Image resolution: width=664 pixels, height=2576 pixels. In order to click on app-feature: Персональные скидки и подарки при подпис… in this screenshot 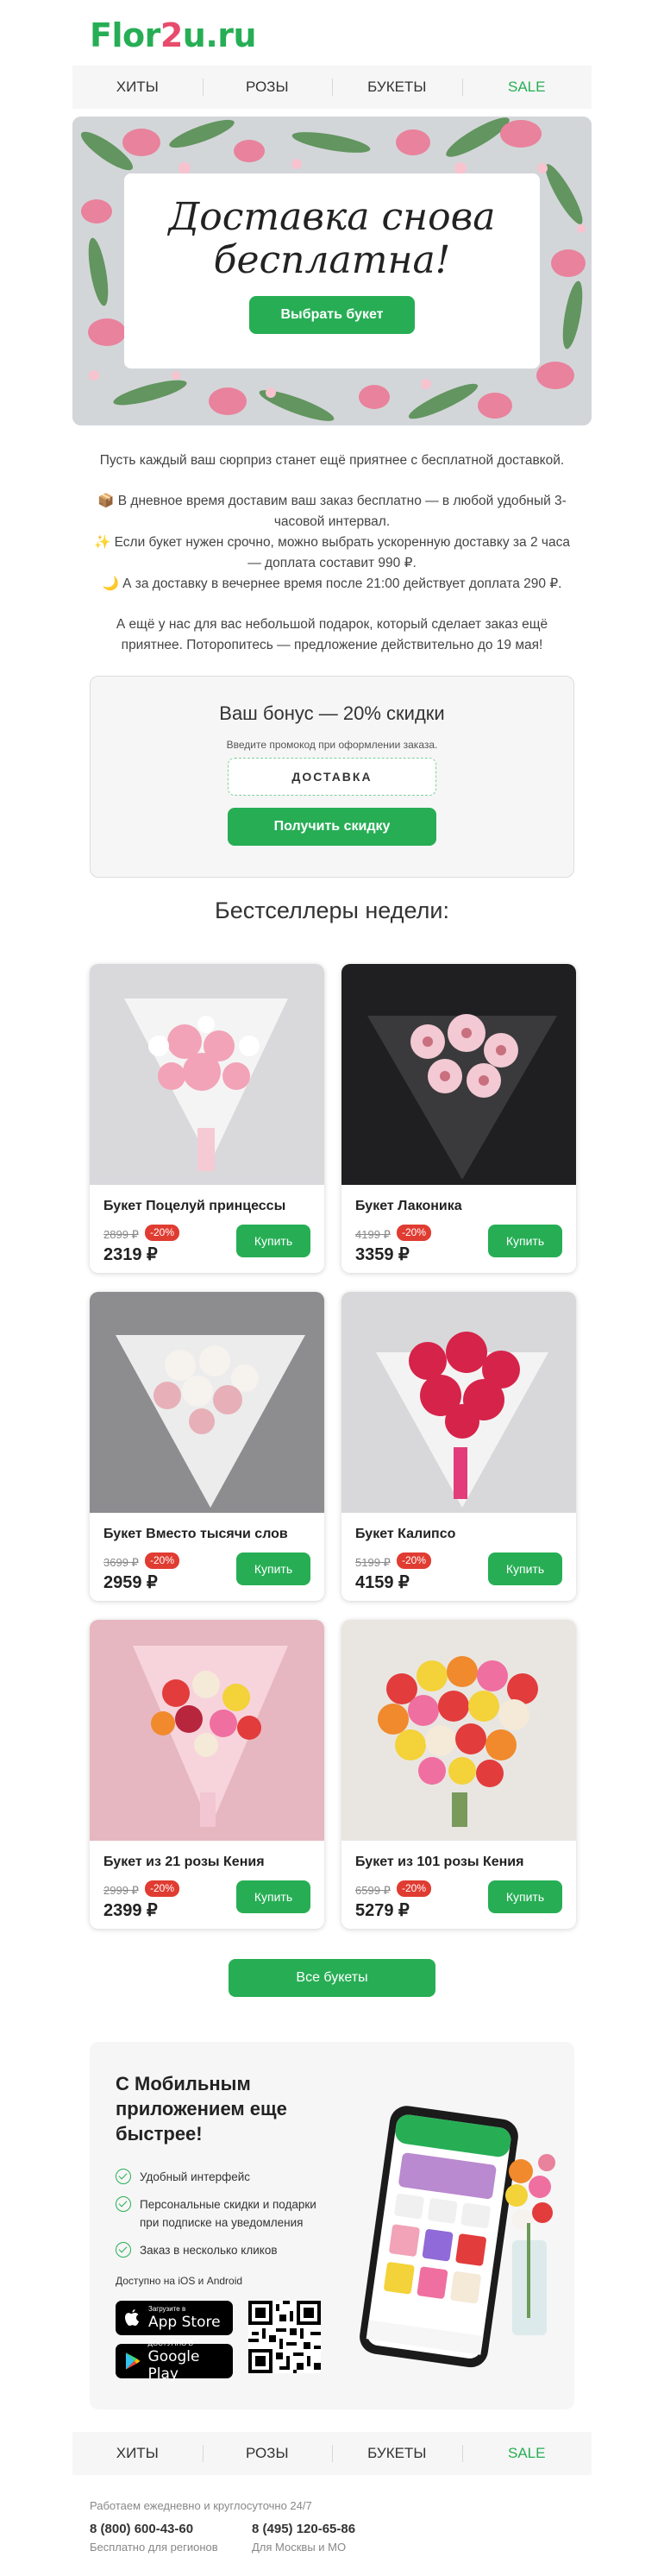, I will do `click(227, 2213)`.